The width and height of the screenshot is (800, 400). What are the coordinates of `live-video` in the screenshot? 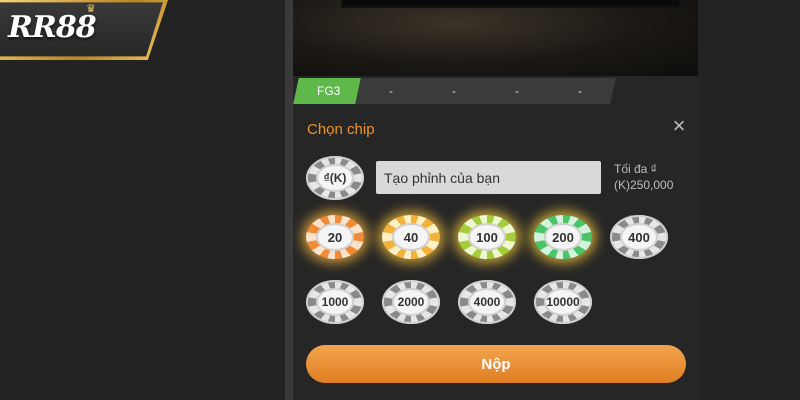 It's located at (495, 38).